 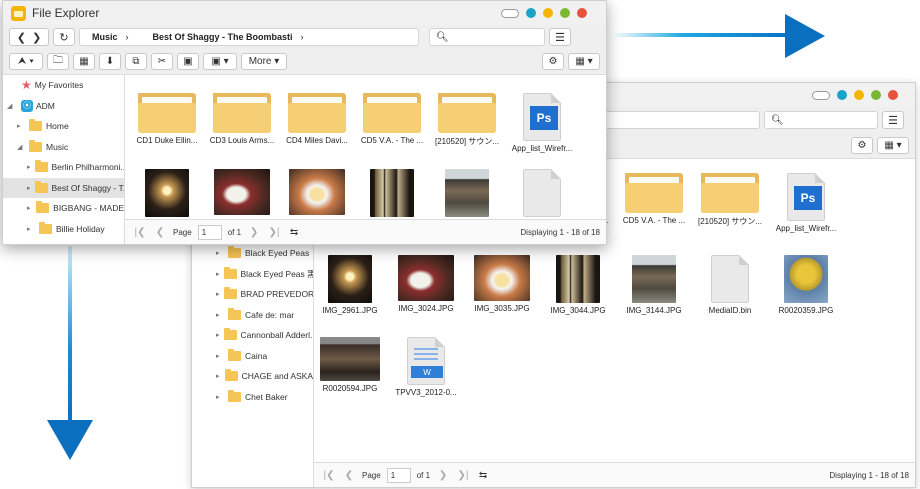 I want to click on tree-item: ▸ CHAGE and ASKA, so click(x=252, y=376).